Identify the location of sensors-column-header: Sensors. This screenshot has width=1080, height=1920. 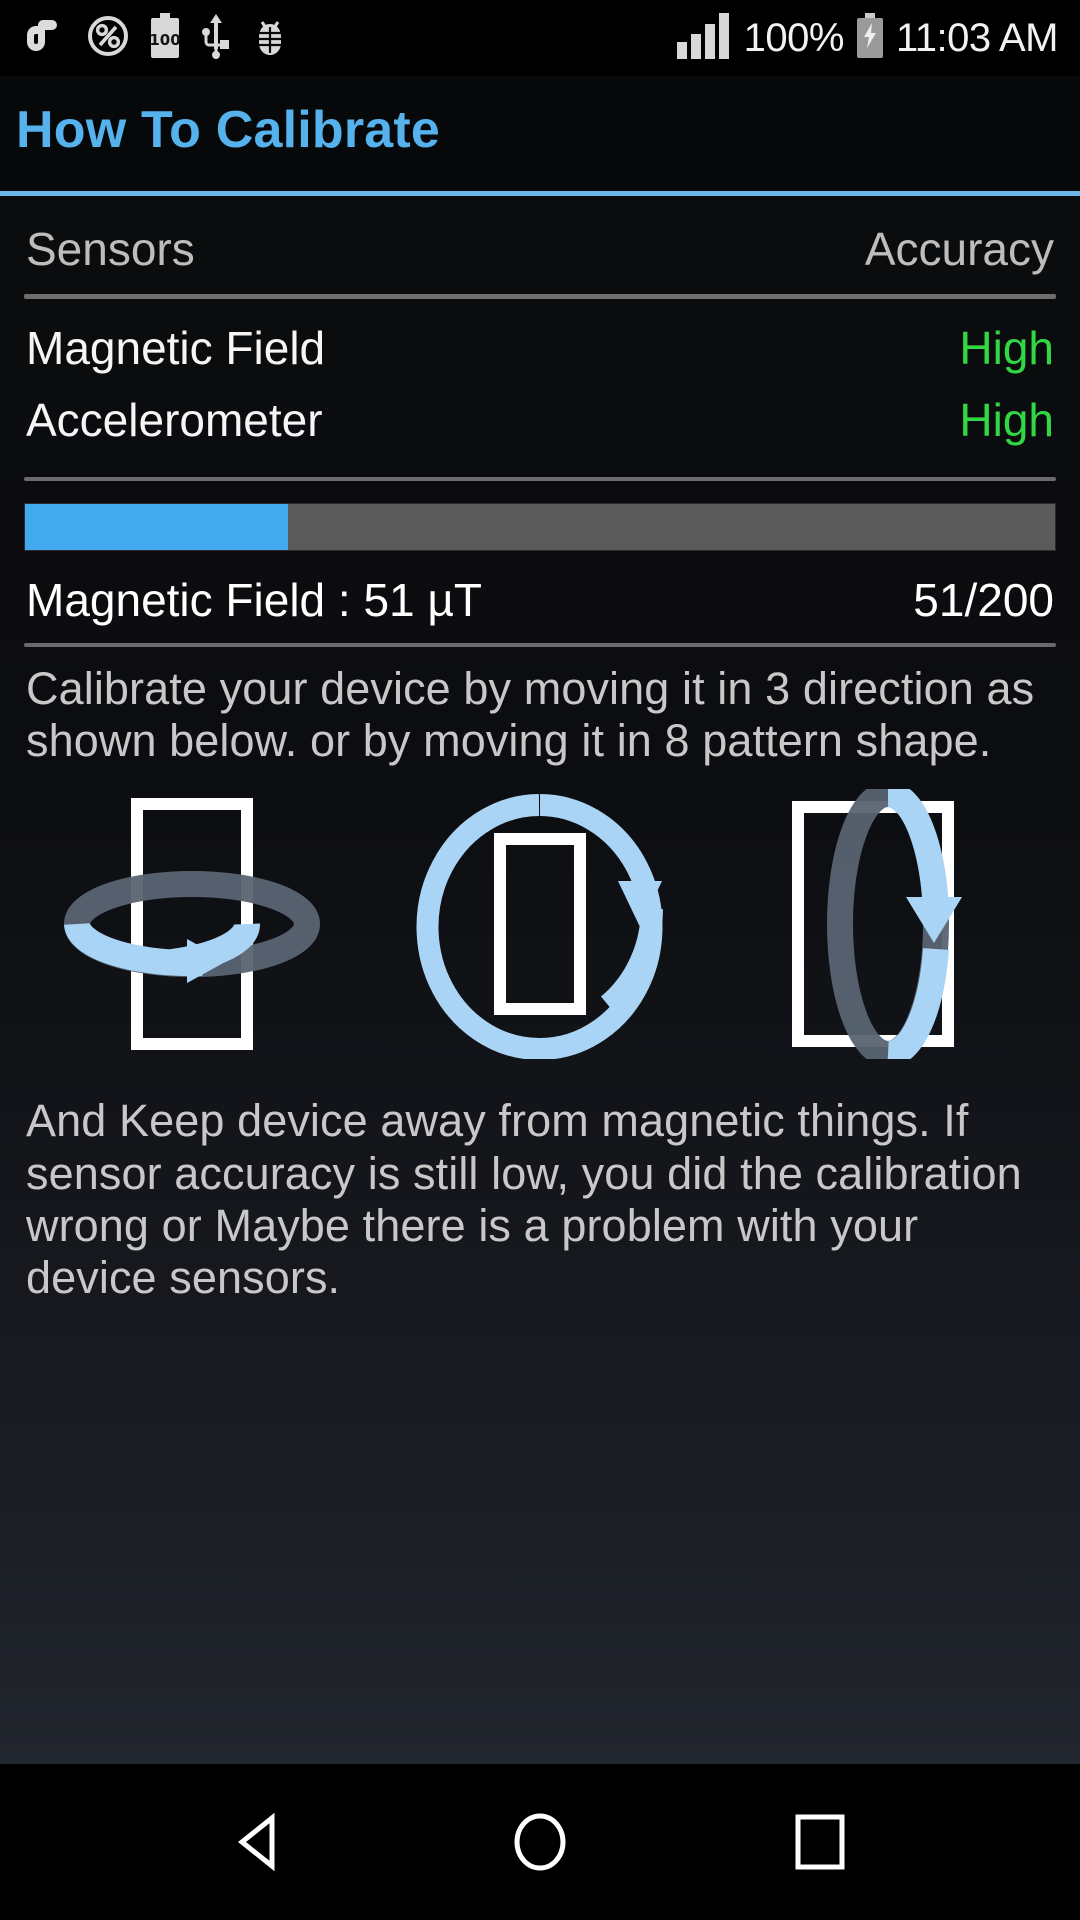
(110, 249).